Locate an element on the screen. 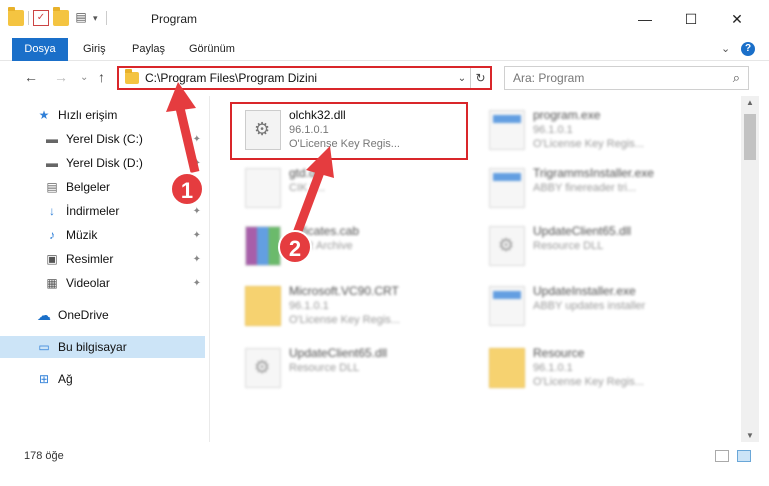  arrow-1-shaft is located at coordinates (187, 140).